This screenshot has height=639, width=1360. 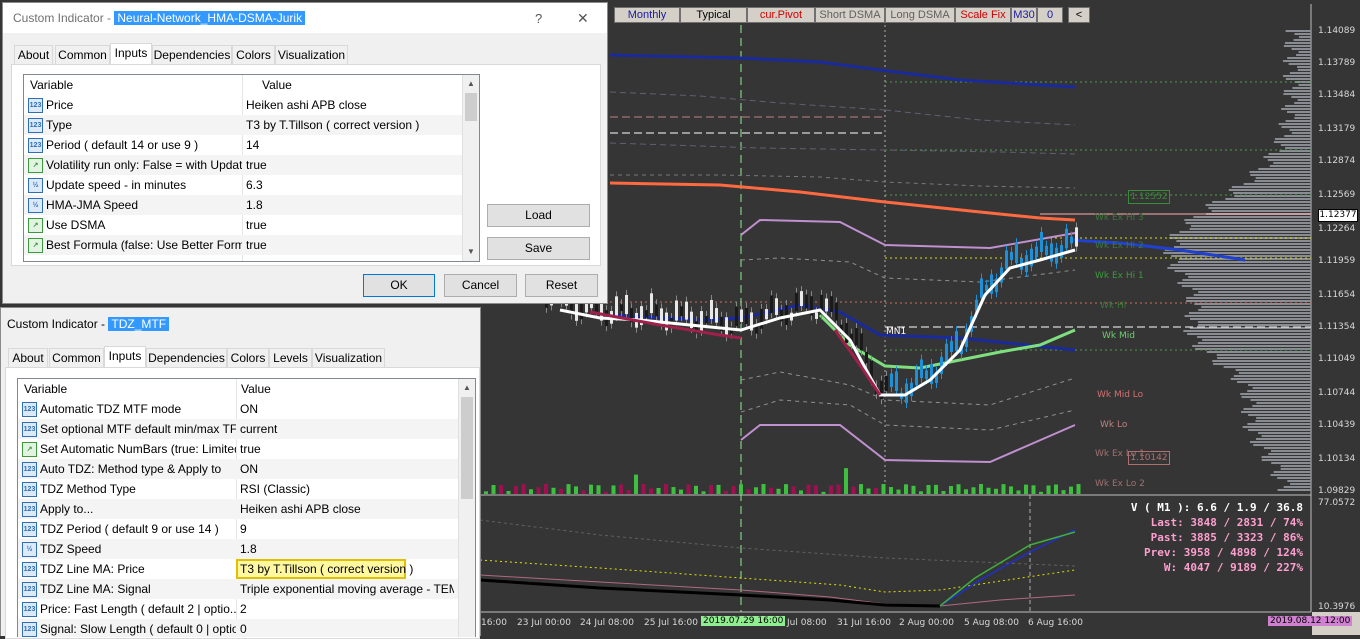 I want to click on double-icon: ½, so click(x=29, y=549).